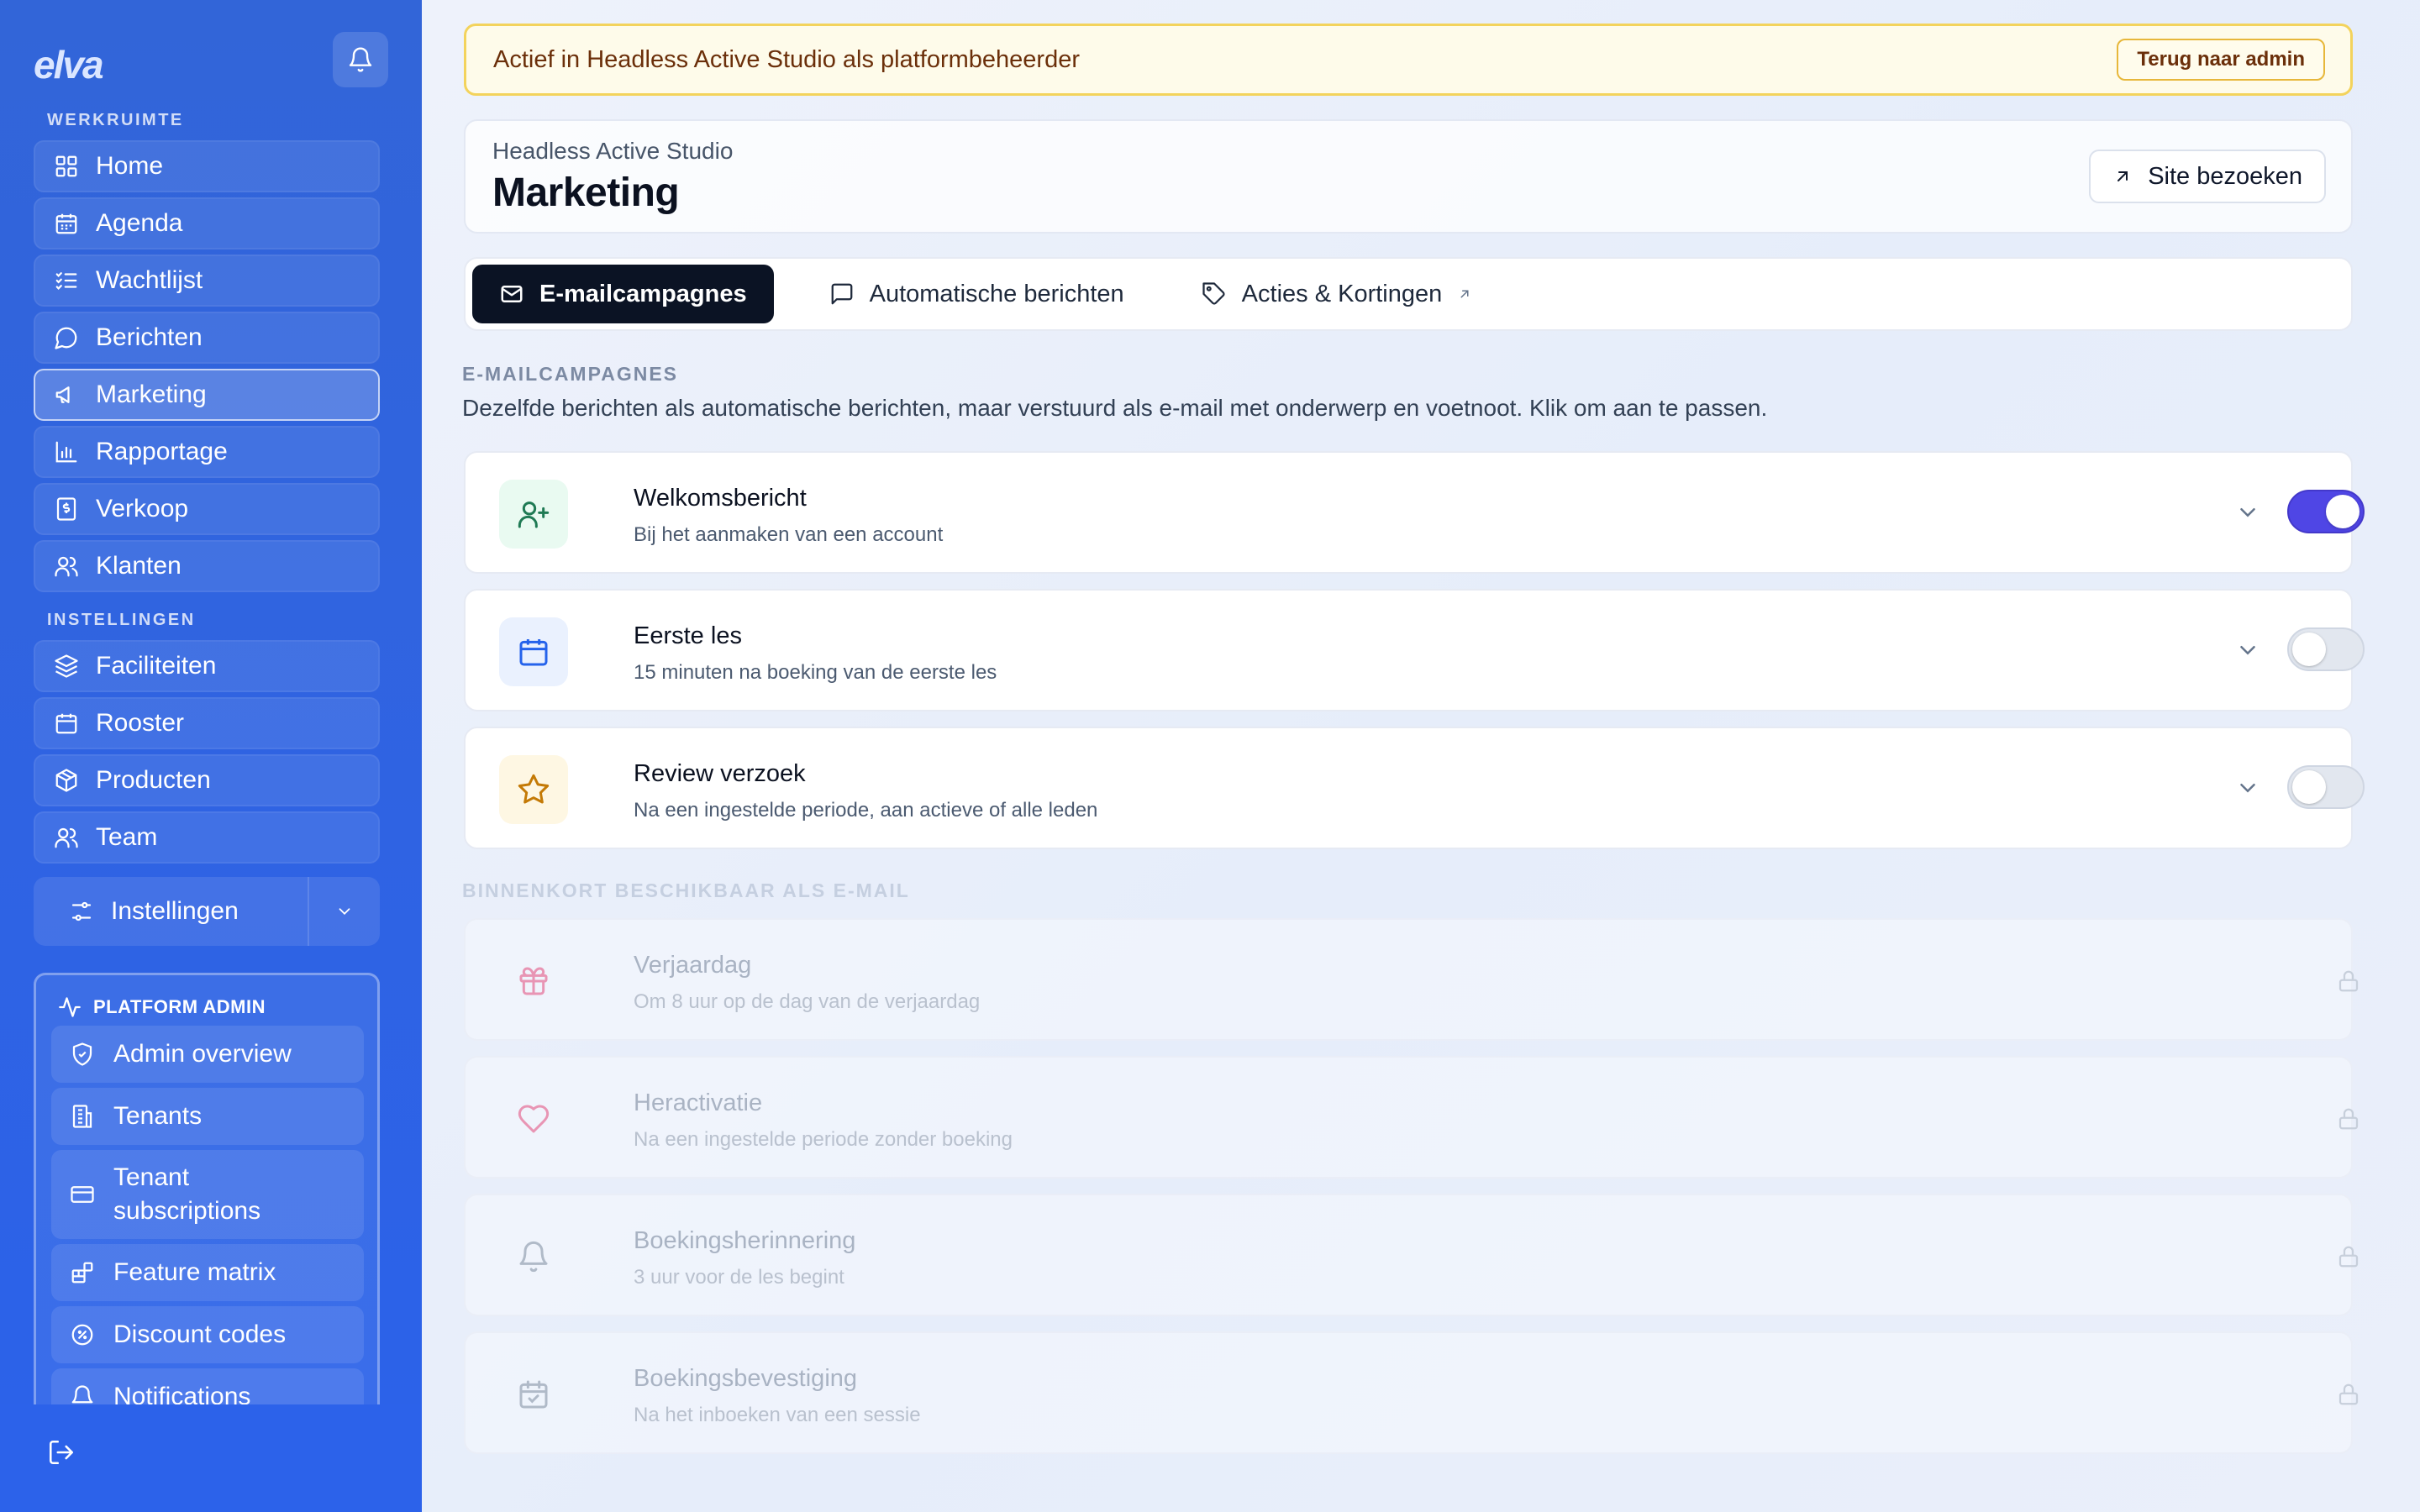  Describe the element at coordinates (66, 780) in the screenshot. I see `package-icon` at that location.